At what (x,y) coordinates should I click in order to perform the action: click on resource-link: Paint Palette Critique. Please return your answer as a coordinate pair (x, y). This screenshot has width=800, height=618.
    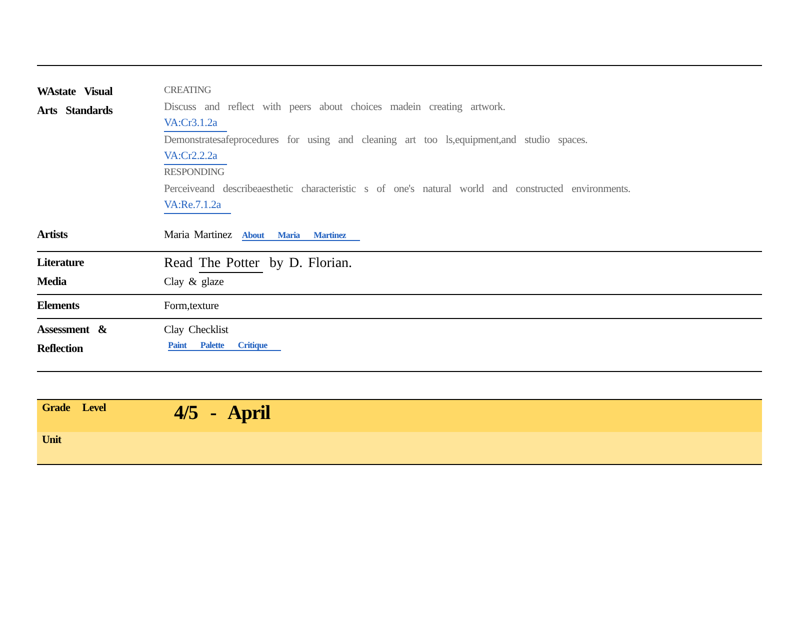
    Looking at the image, I should click on (225, 345).